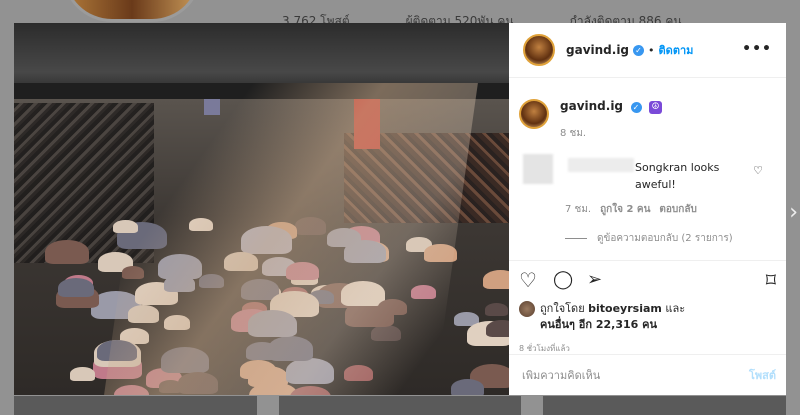 The height and width of the screenshot is (415, 800). What do you see at coordinates (625, 308) in the screenshot?
I see `liker-username: bitoeyrsiam` at bounding box center [625, 308].